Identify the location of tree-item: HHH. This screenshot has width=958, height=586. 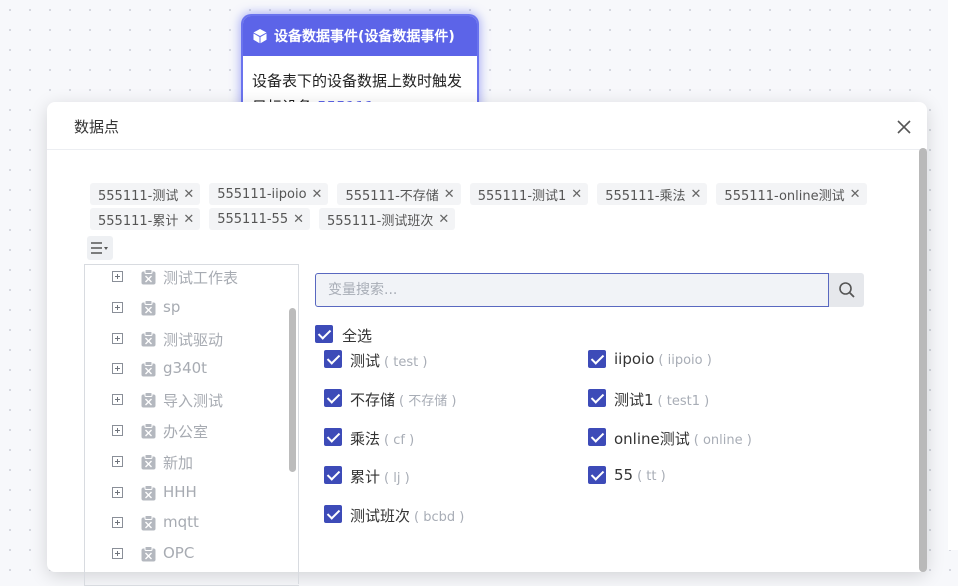
(190, 493).